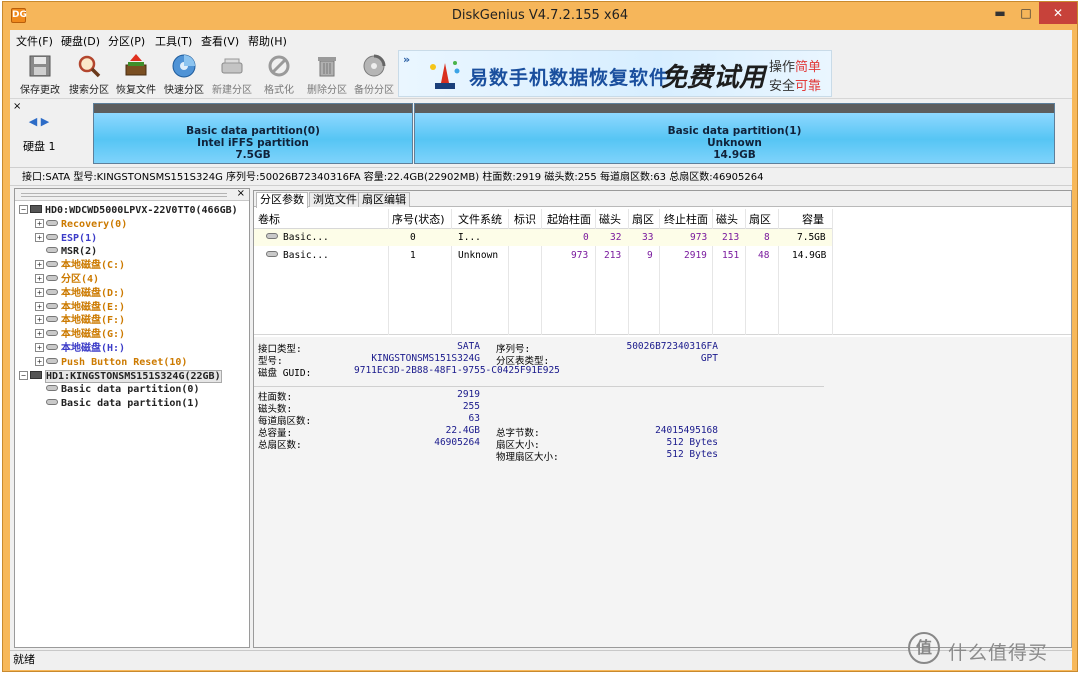  What do you see at coordinates (81, 224) in the screenshot?
I see `tree-partition-node: + Recovery(0)` at bounding box center [81, 224].